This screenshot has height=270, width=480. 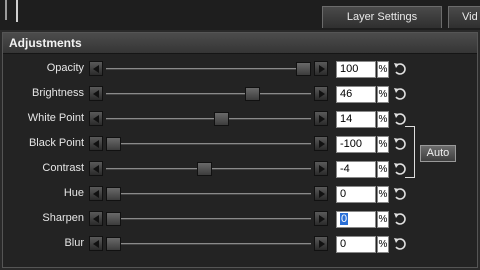 I want to click on adjustment-row-opacity: Opacity 100 %, so click(x=241, y=70).